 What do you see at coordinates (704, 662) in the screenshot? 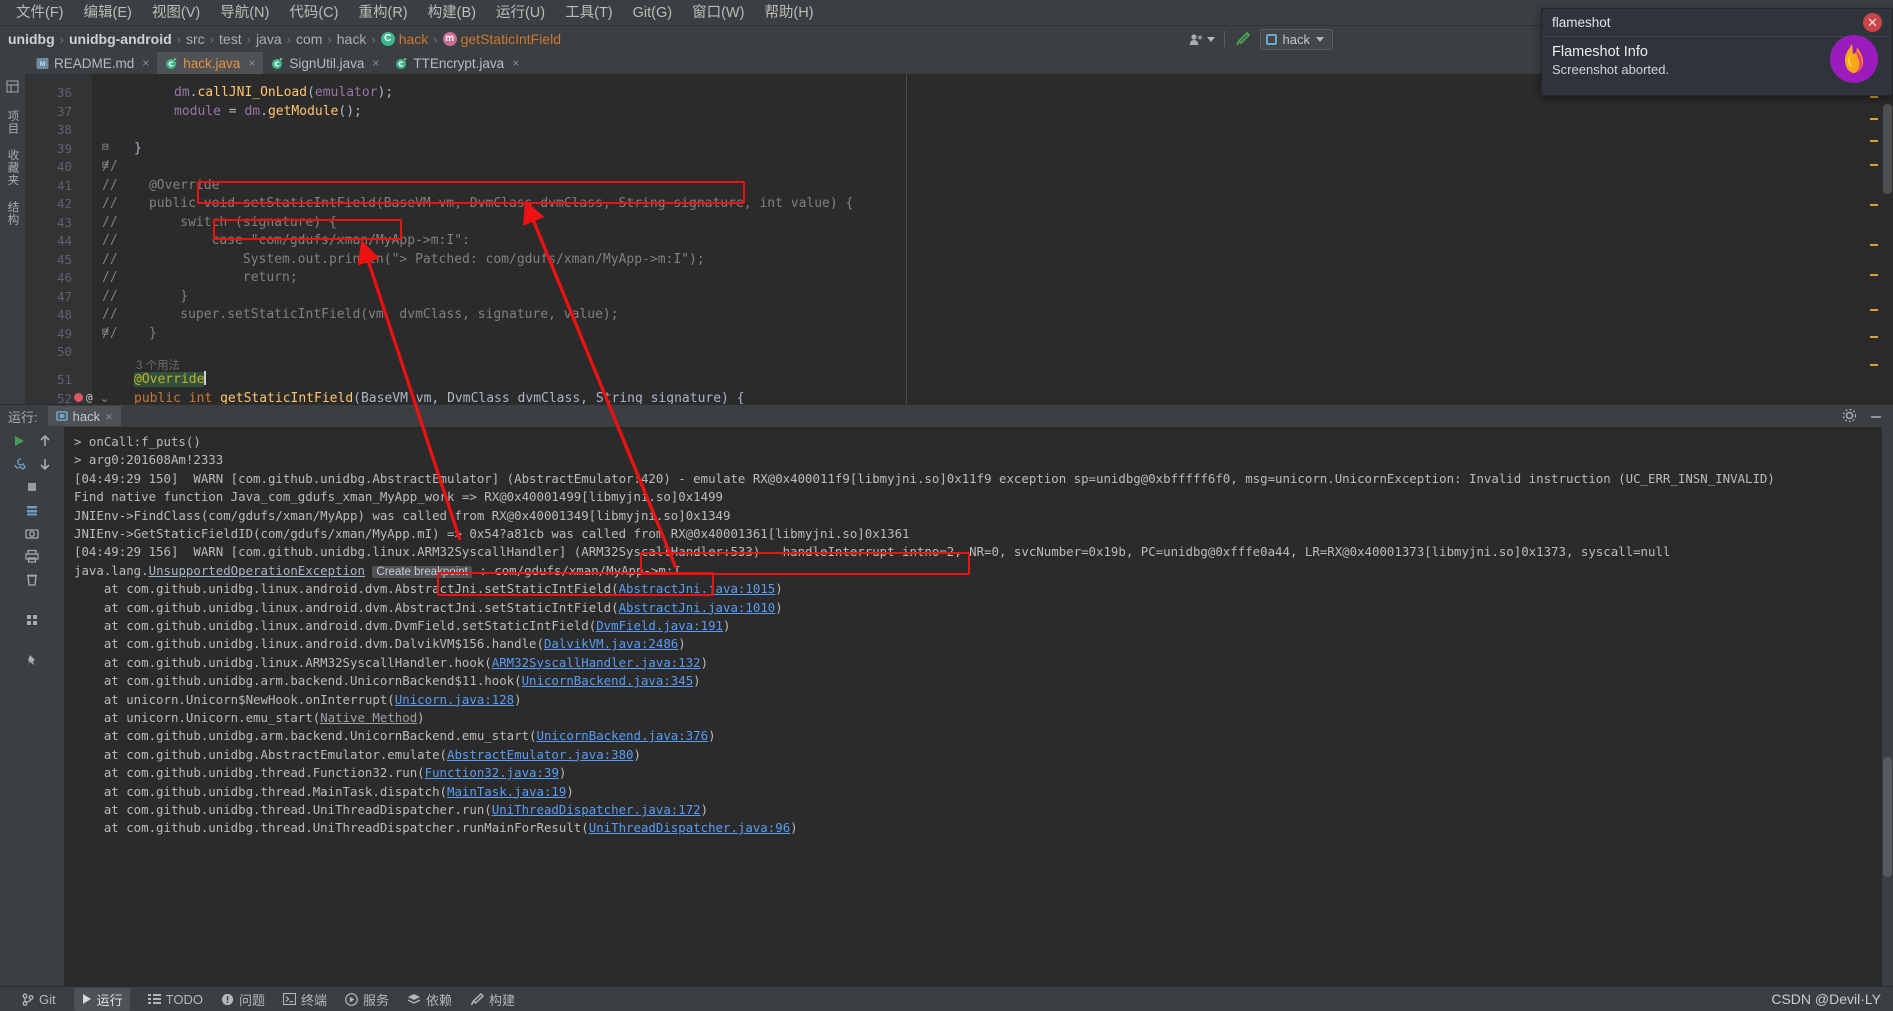
I see `stack-frame-tail: )` at bounding box center [704, 662].